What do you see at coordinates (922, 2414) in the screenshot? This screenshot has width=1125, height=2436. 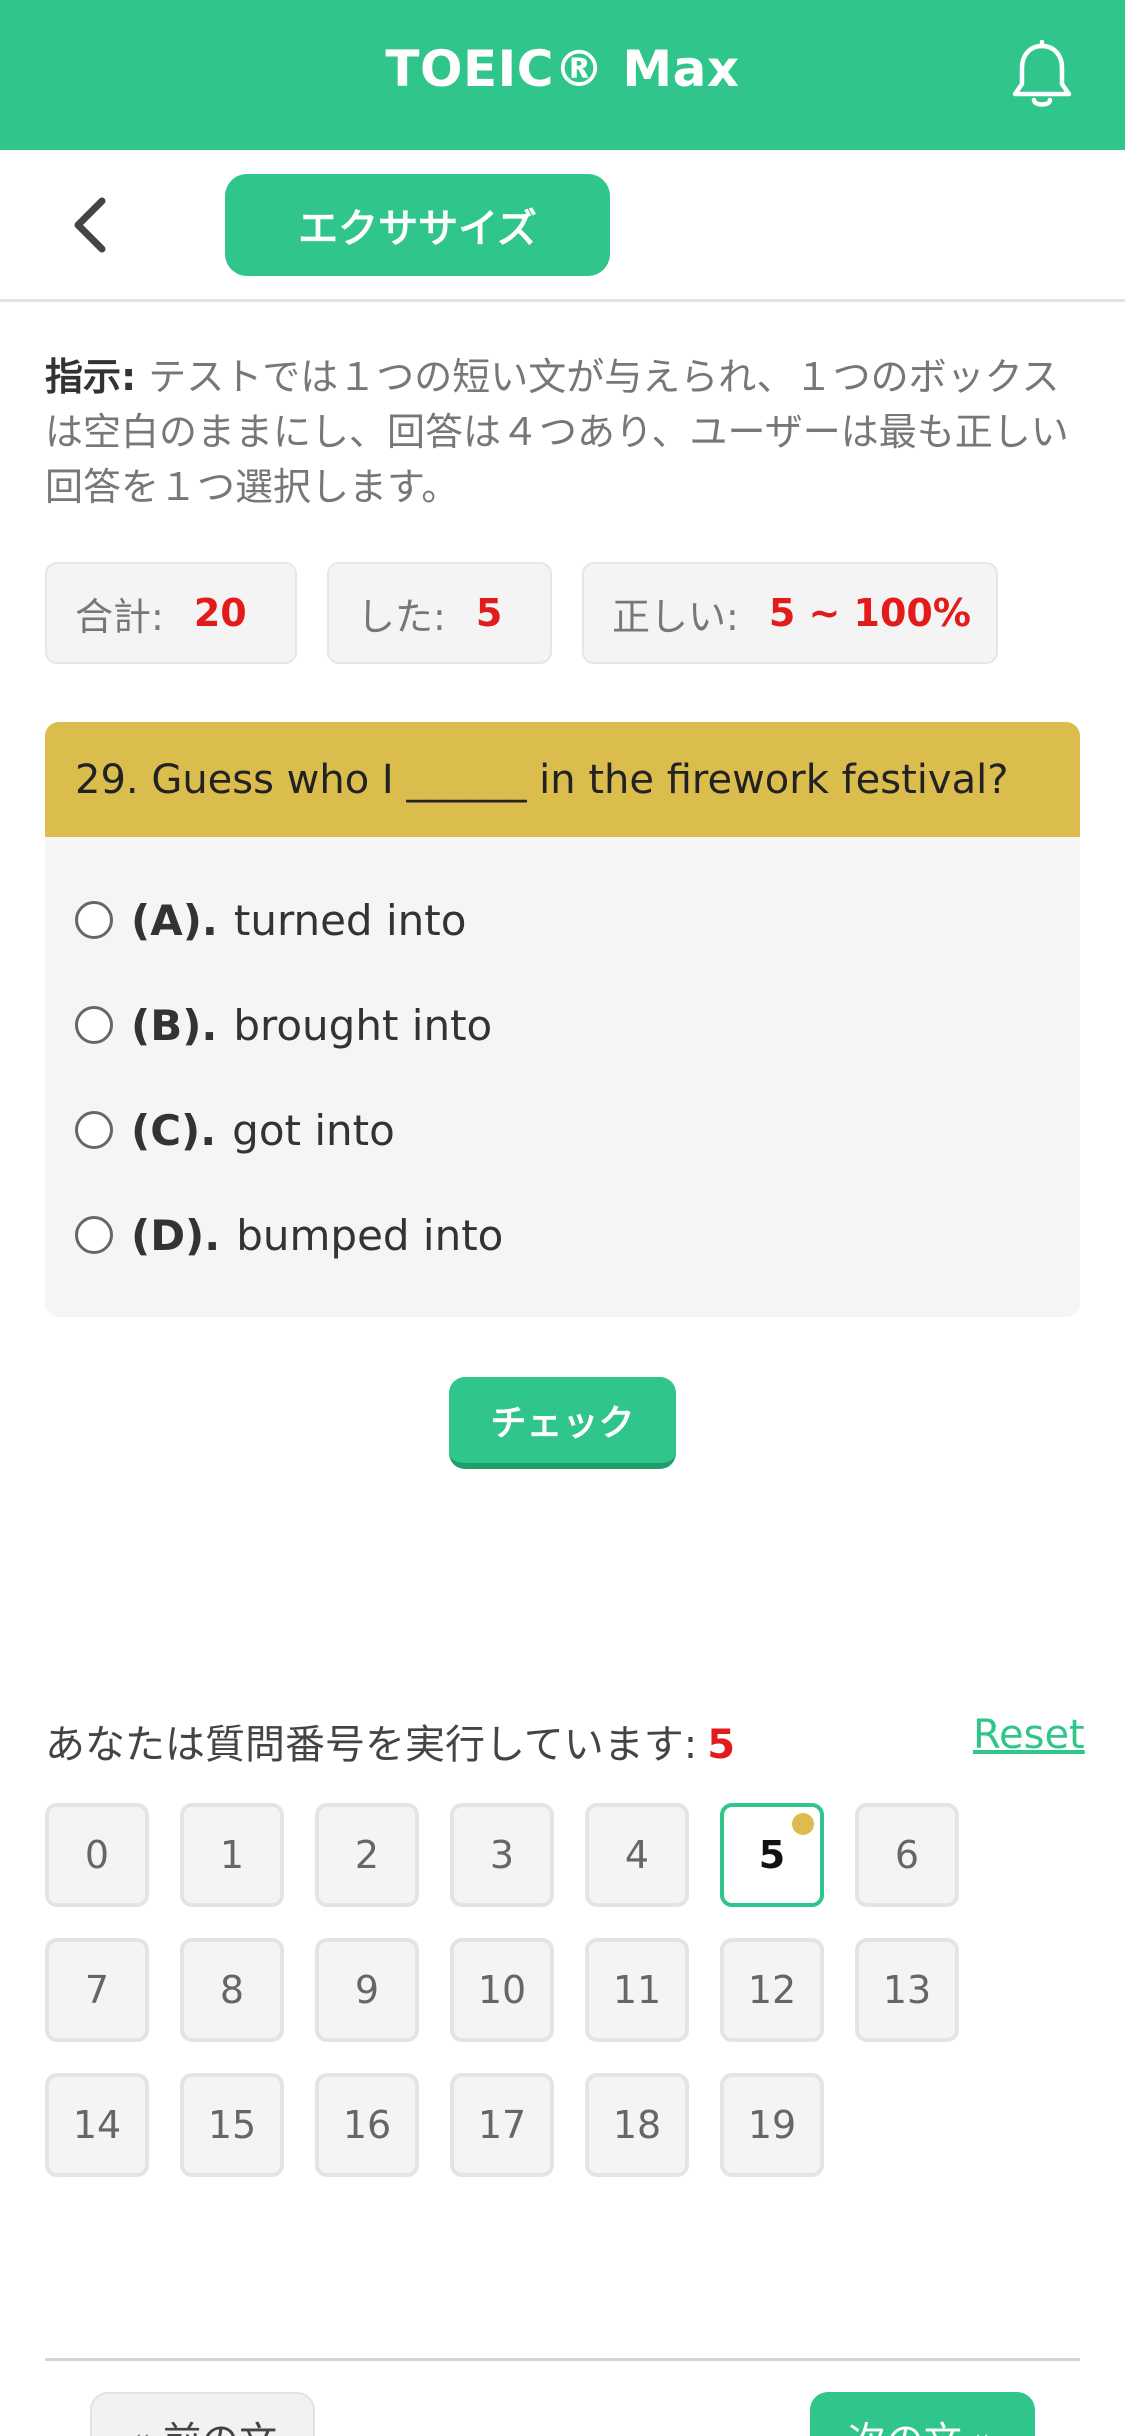 I see `next-sentence-button: 次の文 »` at bounding box center [922, 2414].